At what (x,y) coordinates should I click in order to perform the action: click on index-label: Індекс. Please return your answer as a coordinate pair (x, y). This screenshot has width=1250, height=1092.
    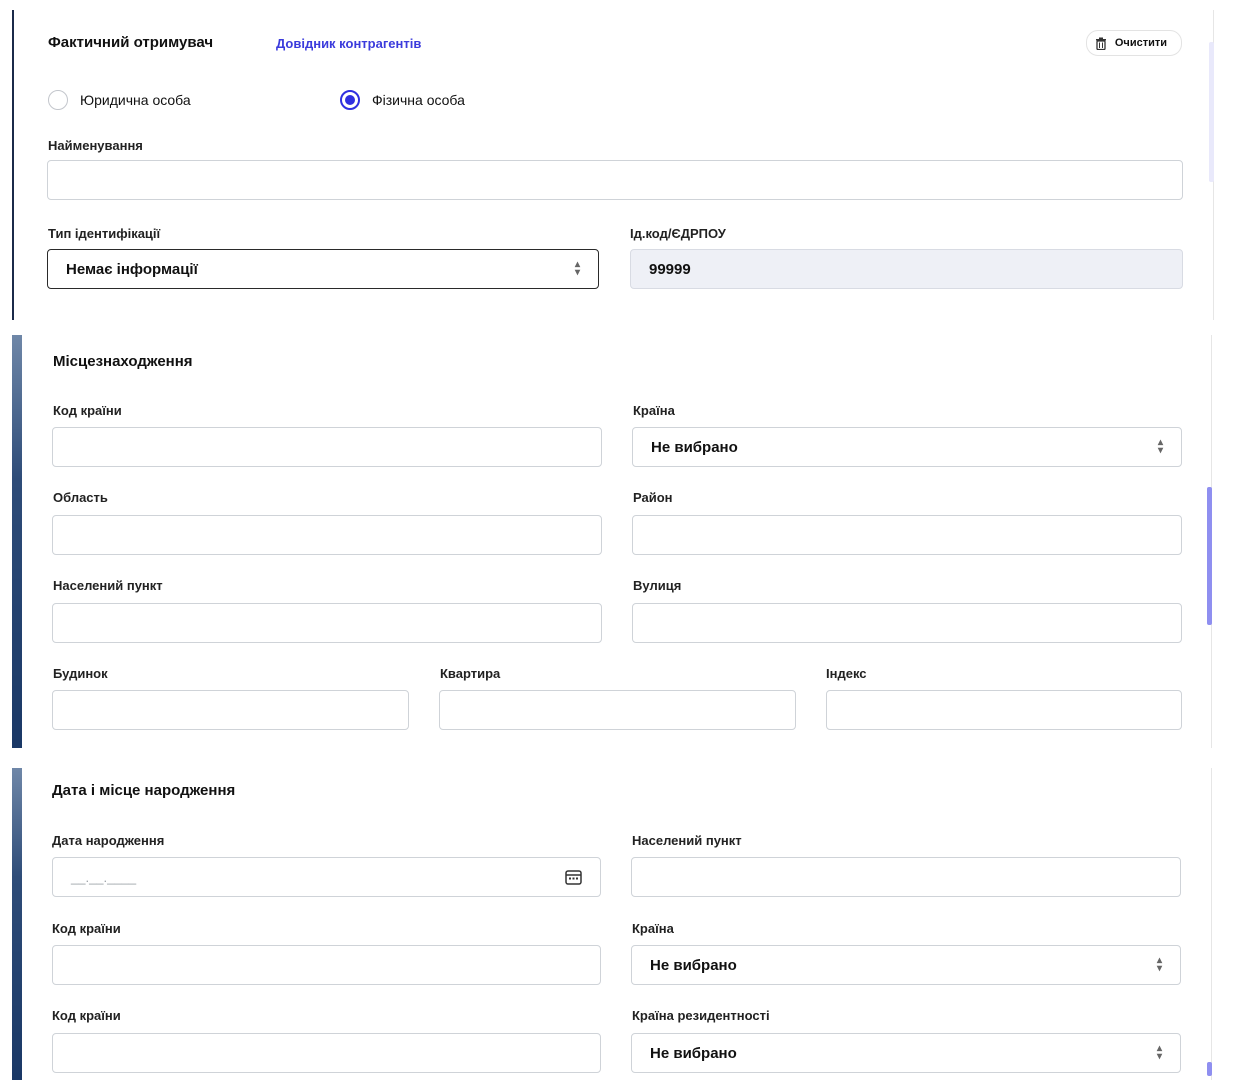
    Looking at the image, I should click on (846, 673).